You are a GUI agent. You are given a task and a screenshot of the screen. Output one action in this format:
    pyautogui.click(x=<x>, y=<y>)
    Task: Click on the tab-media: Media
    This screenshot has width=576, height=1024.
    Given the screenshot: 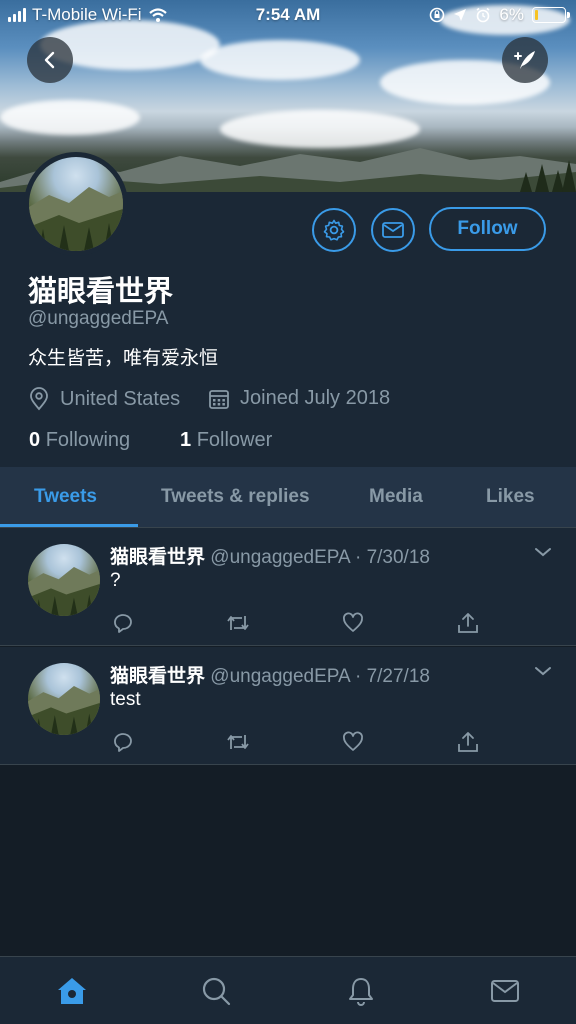 What is the action you would take?
    pyautogui.click(x=396, y=497)
    